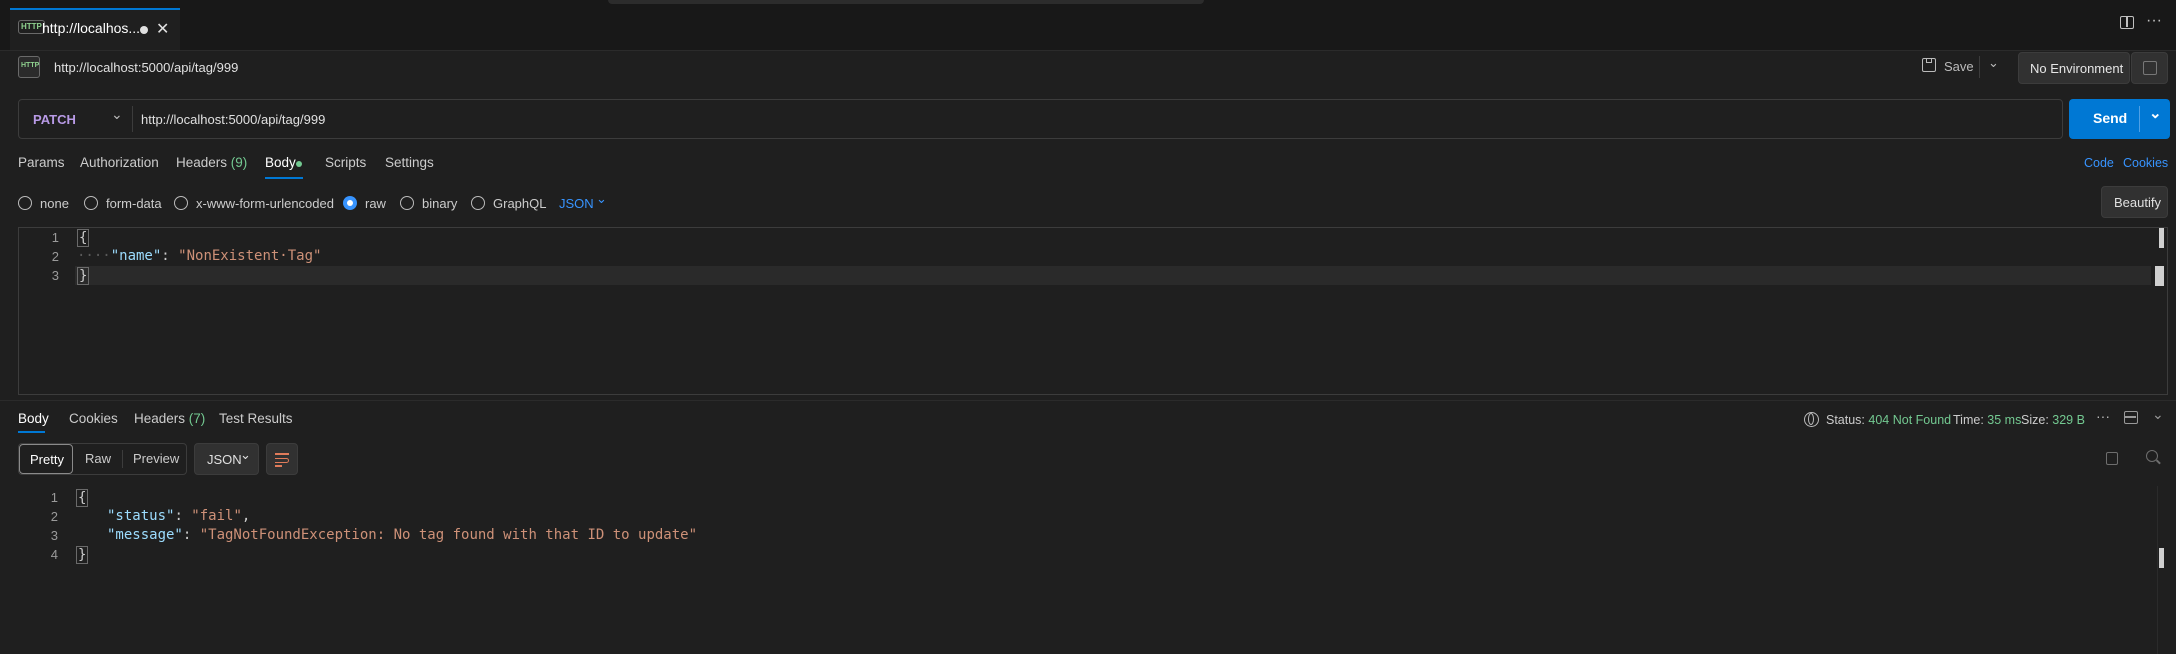  I want to click on size-label: Size:, so click(2035, 420).